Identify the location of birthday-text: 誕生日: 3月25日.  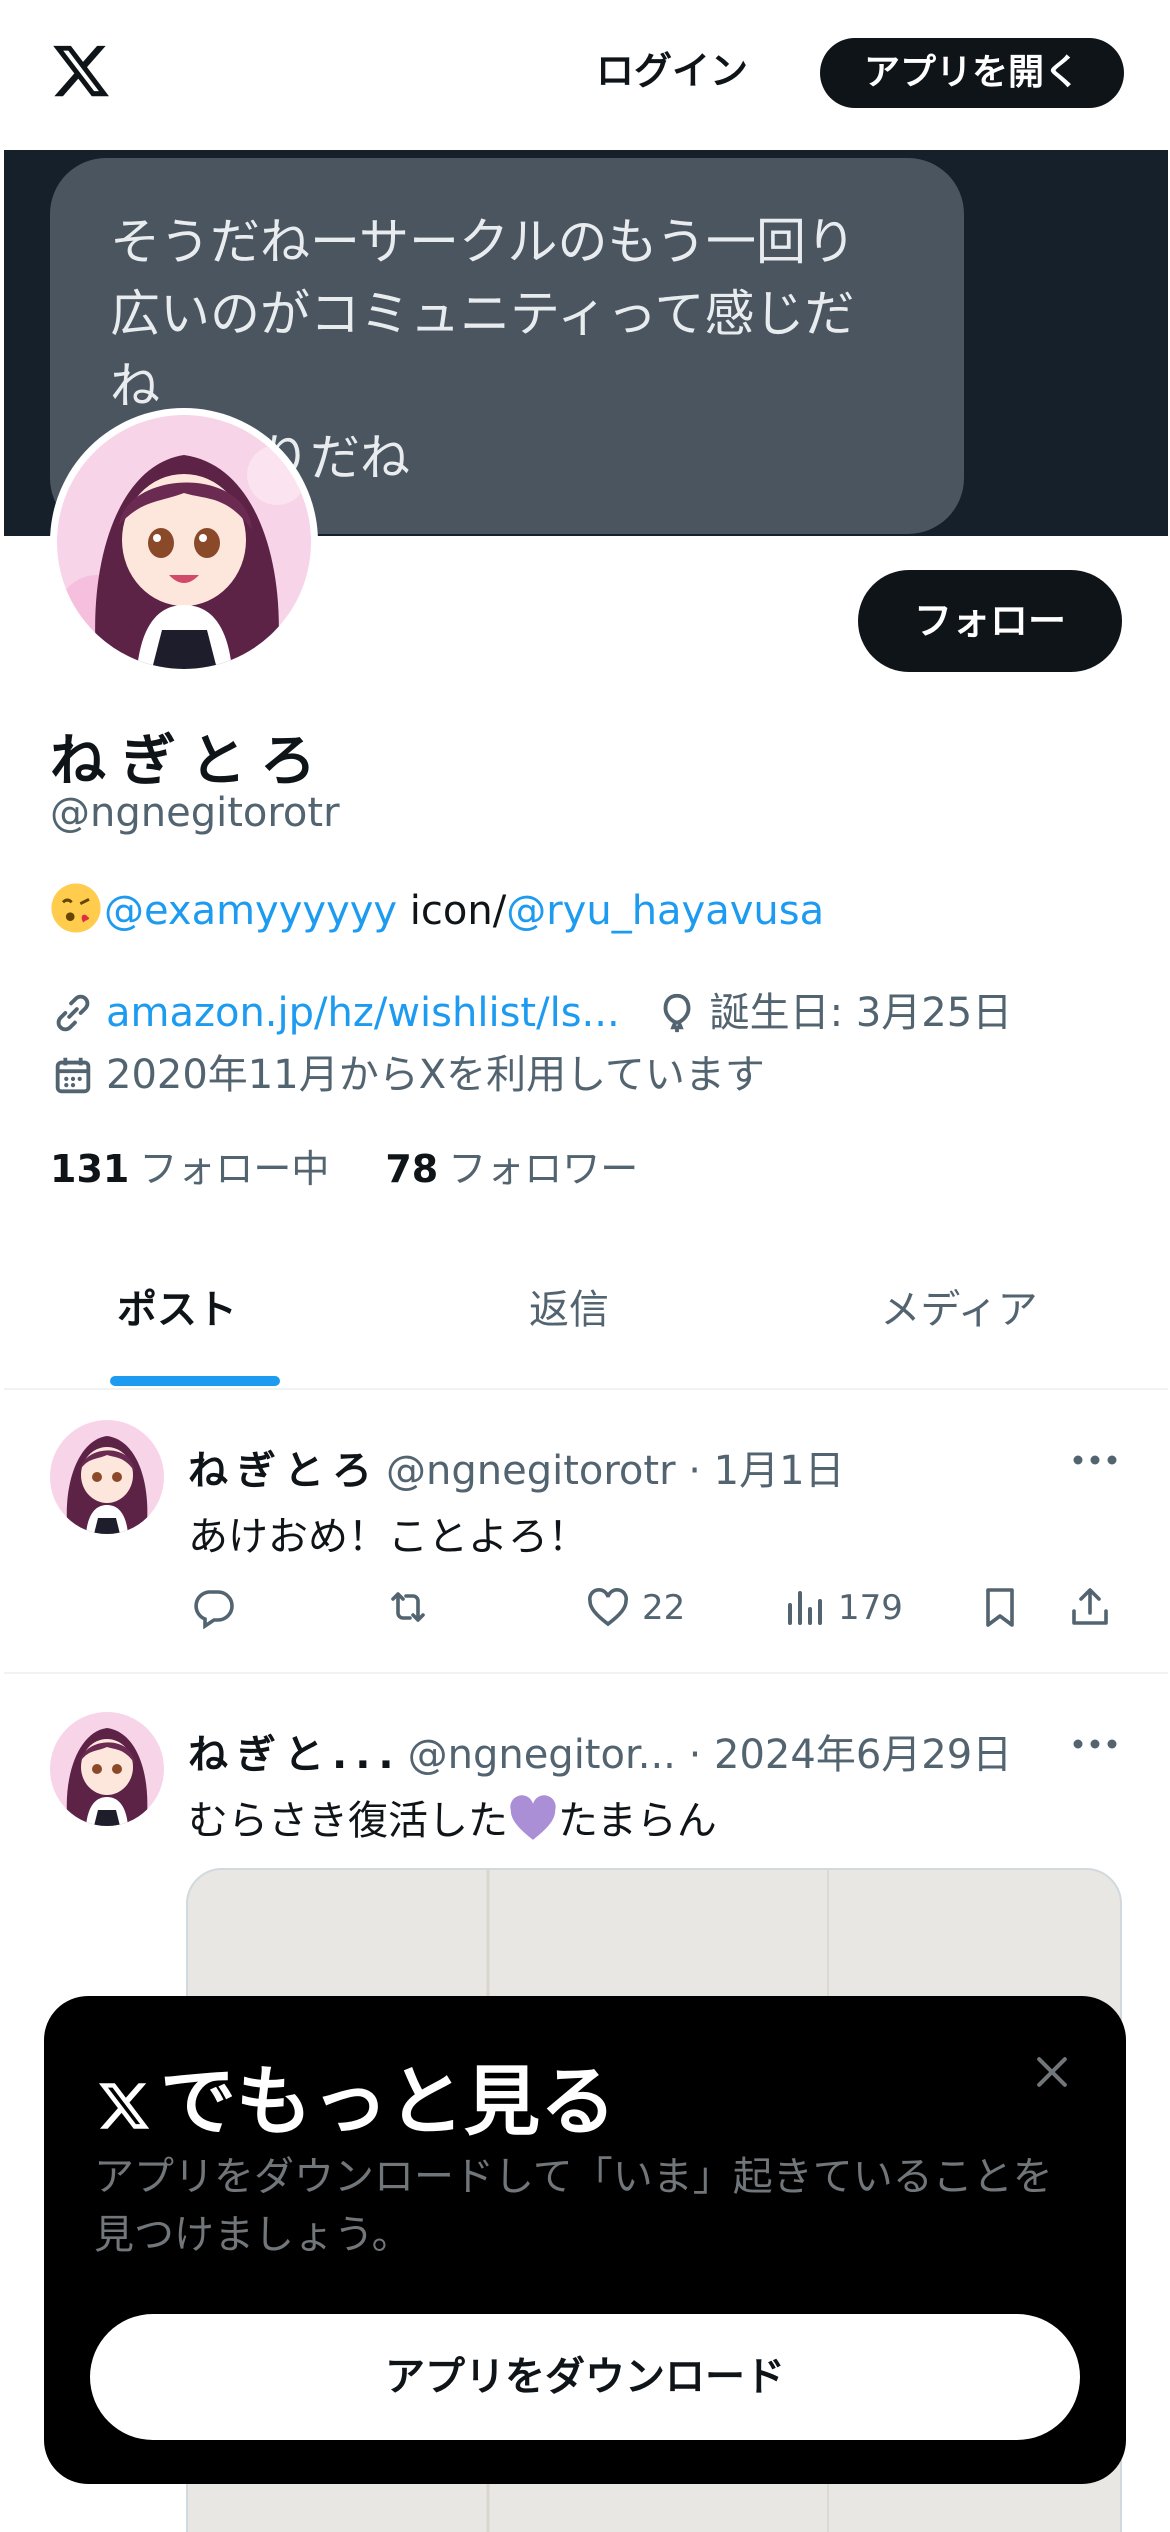
(861, 1013).